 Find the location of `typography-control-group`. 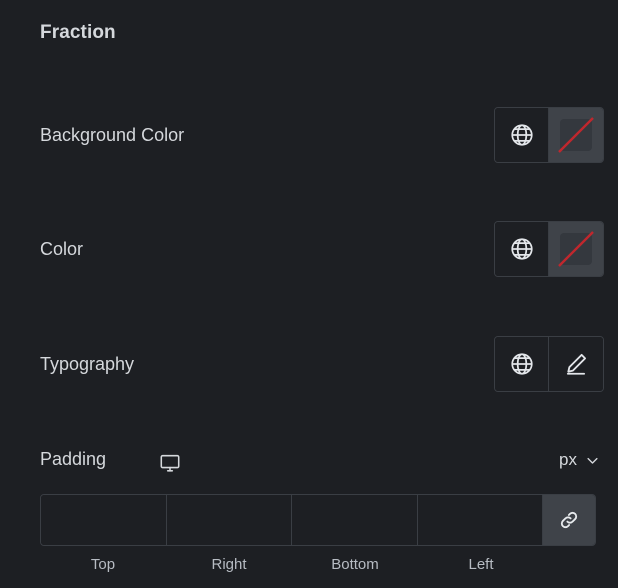

typography-control-group is located at coordinates (549, 364).